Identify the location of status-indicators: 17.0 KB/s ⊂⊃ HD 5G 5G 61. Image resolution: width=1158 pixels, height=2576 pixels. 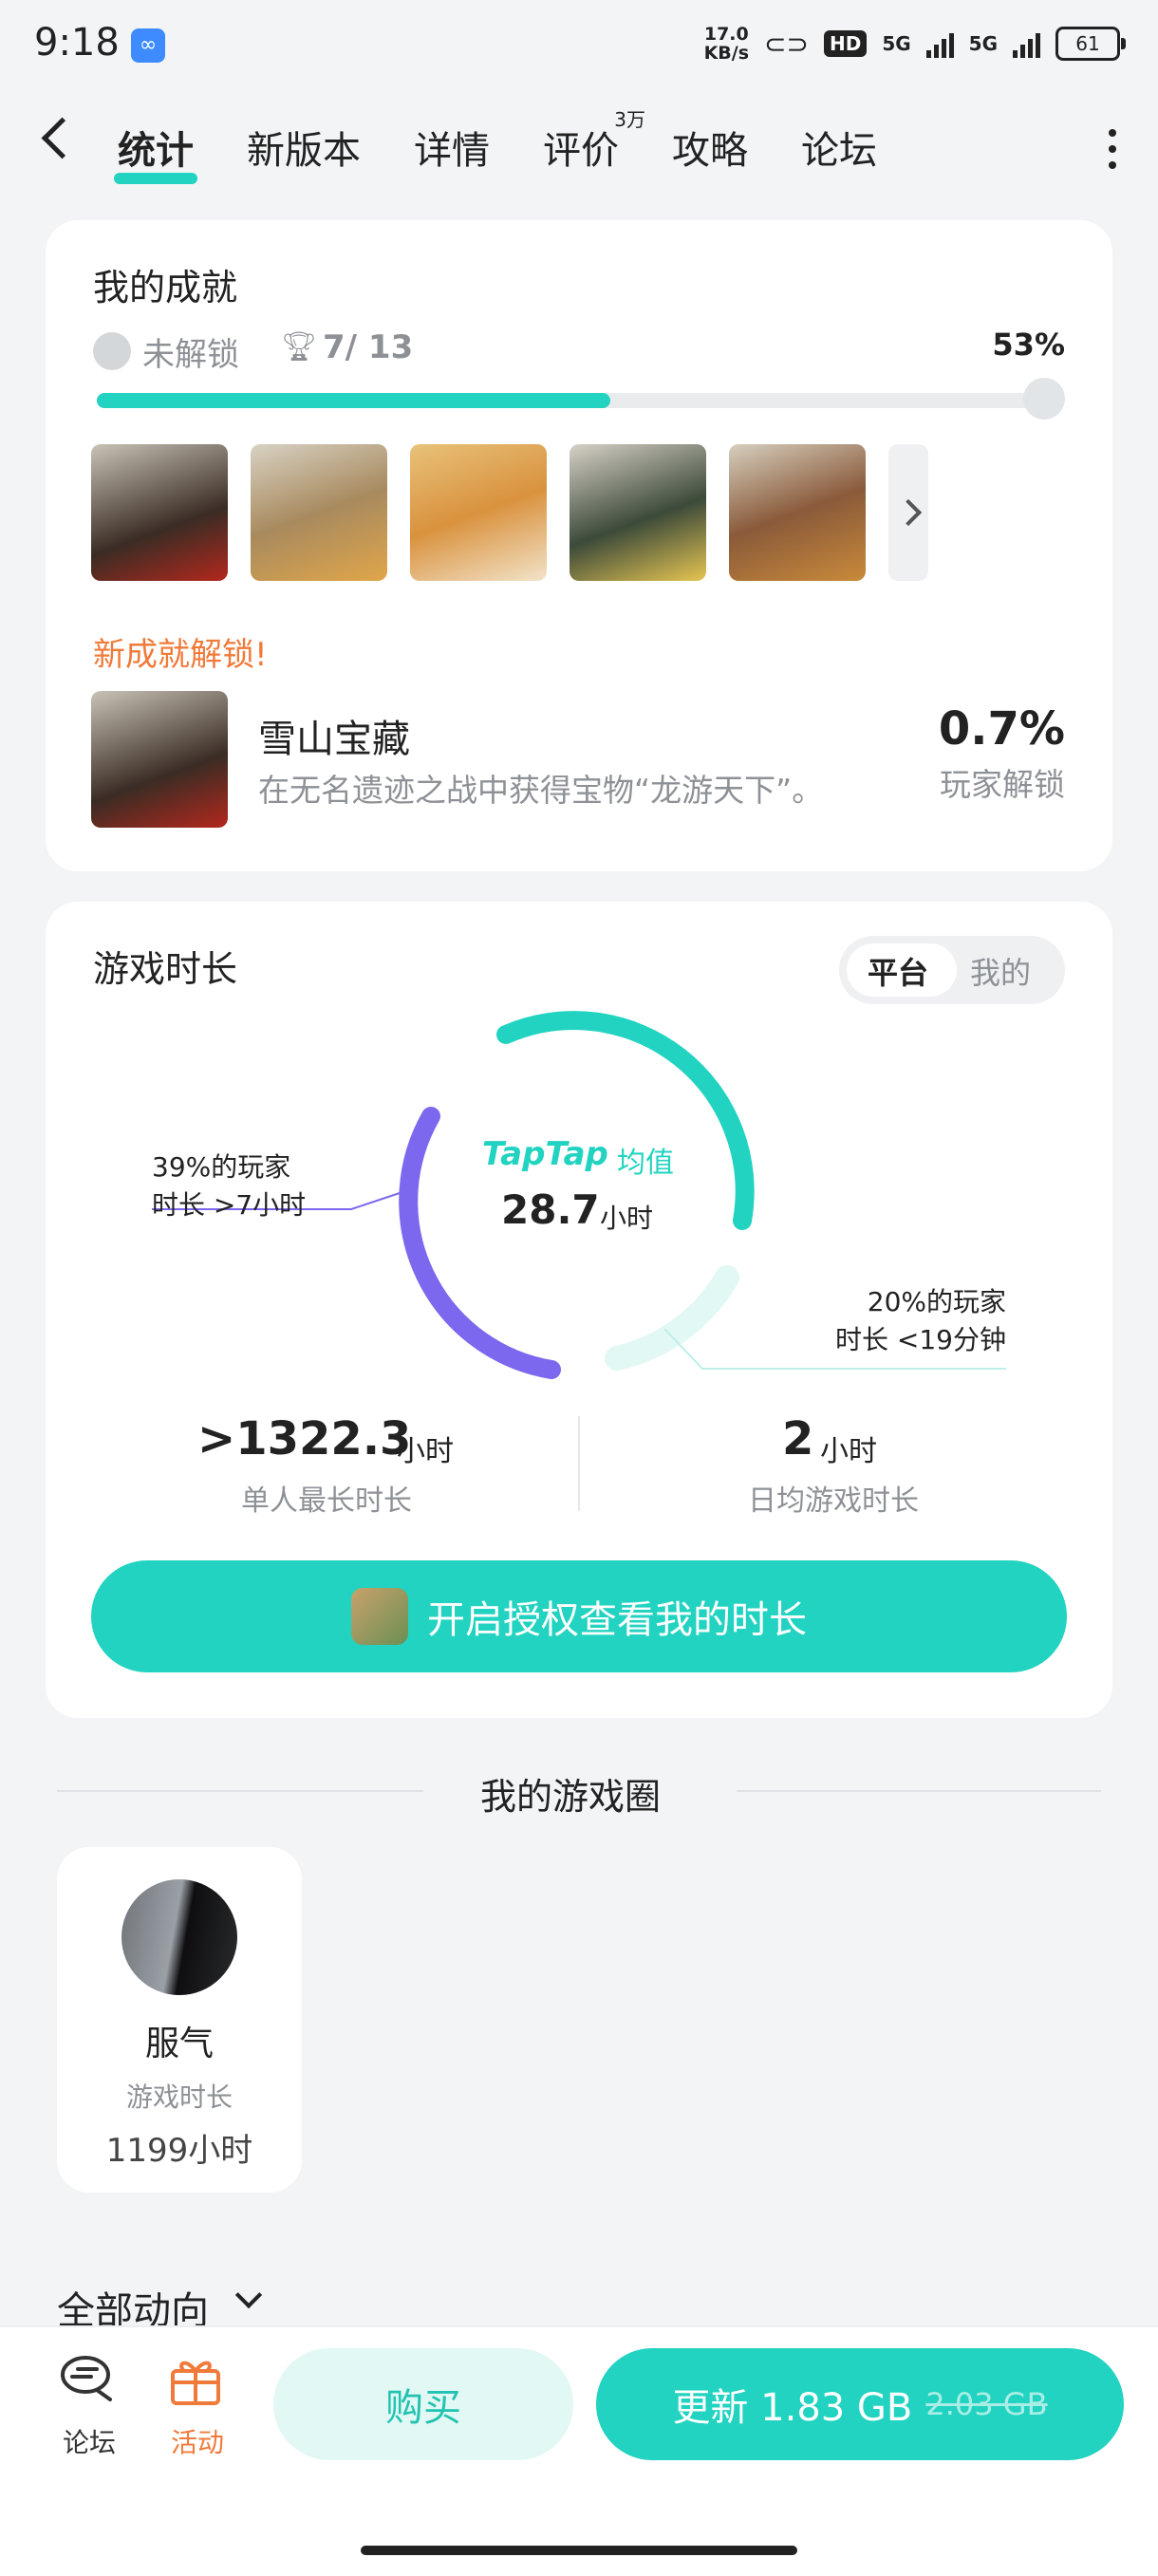
(914, 44).